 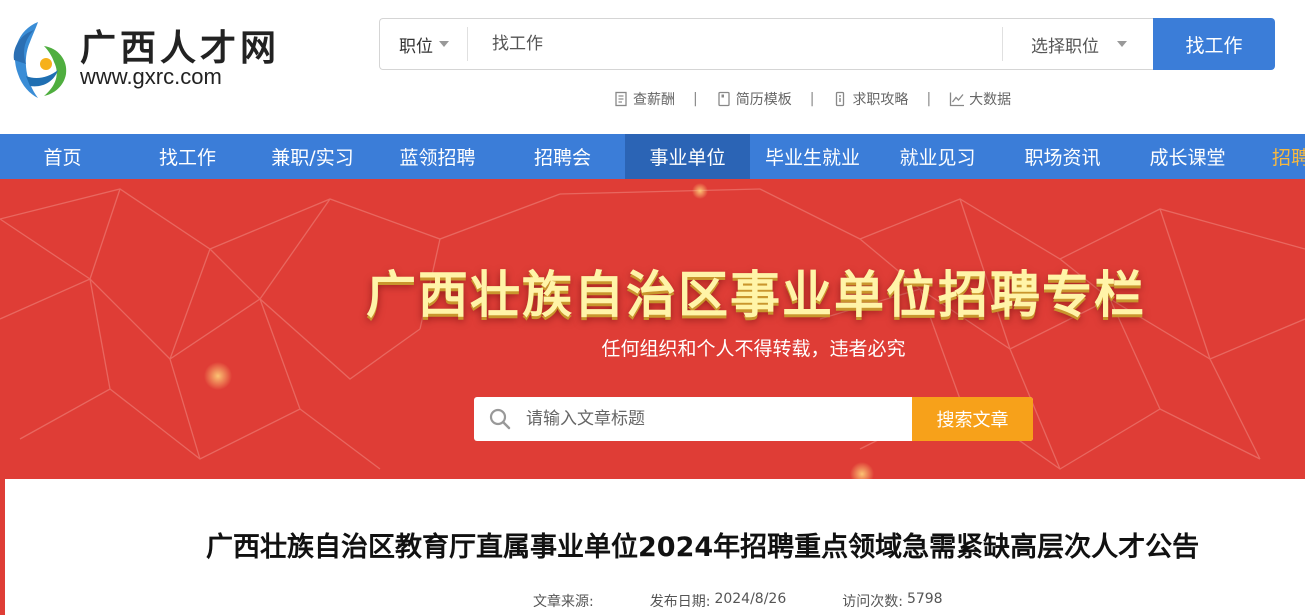 I want to click on date-value: 2024/8/26, so click(x=750, y=599).